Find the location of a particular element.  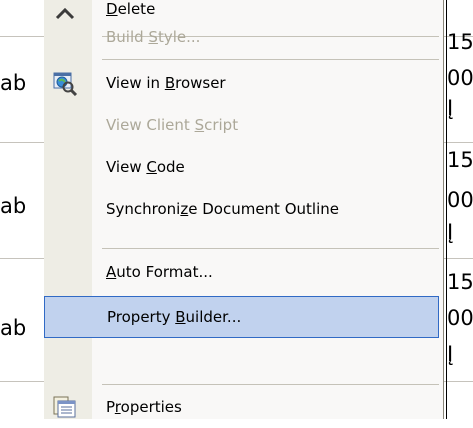

menu-item-label: View Client Script is located at coordinates (172, 125).